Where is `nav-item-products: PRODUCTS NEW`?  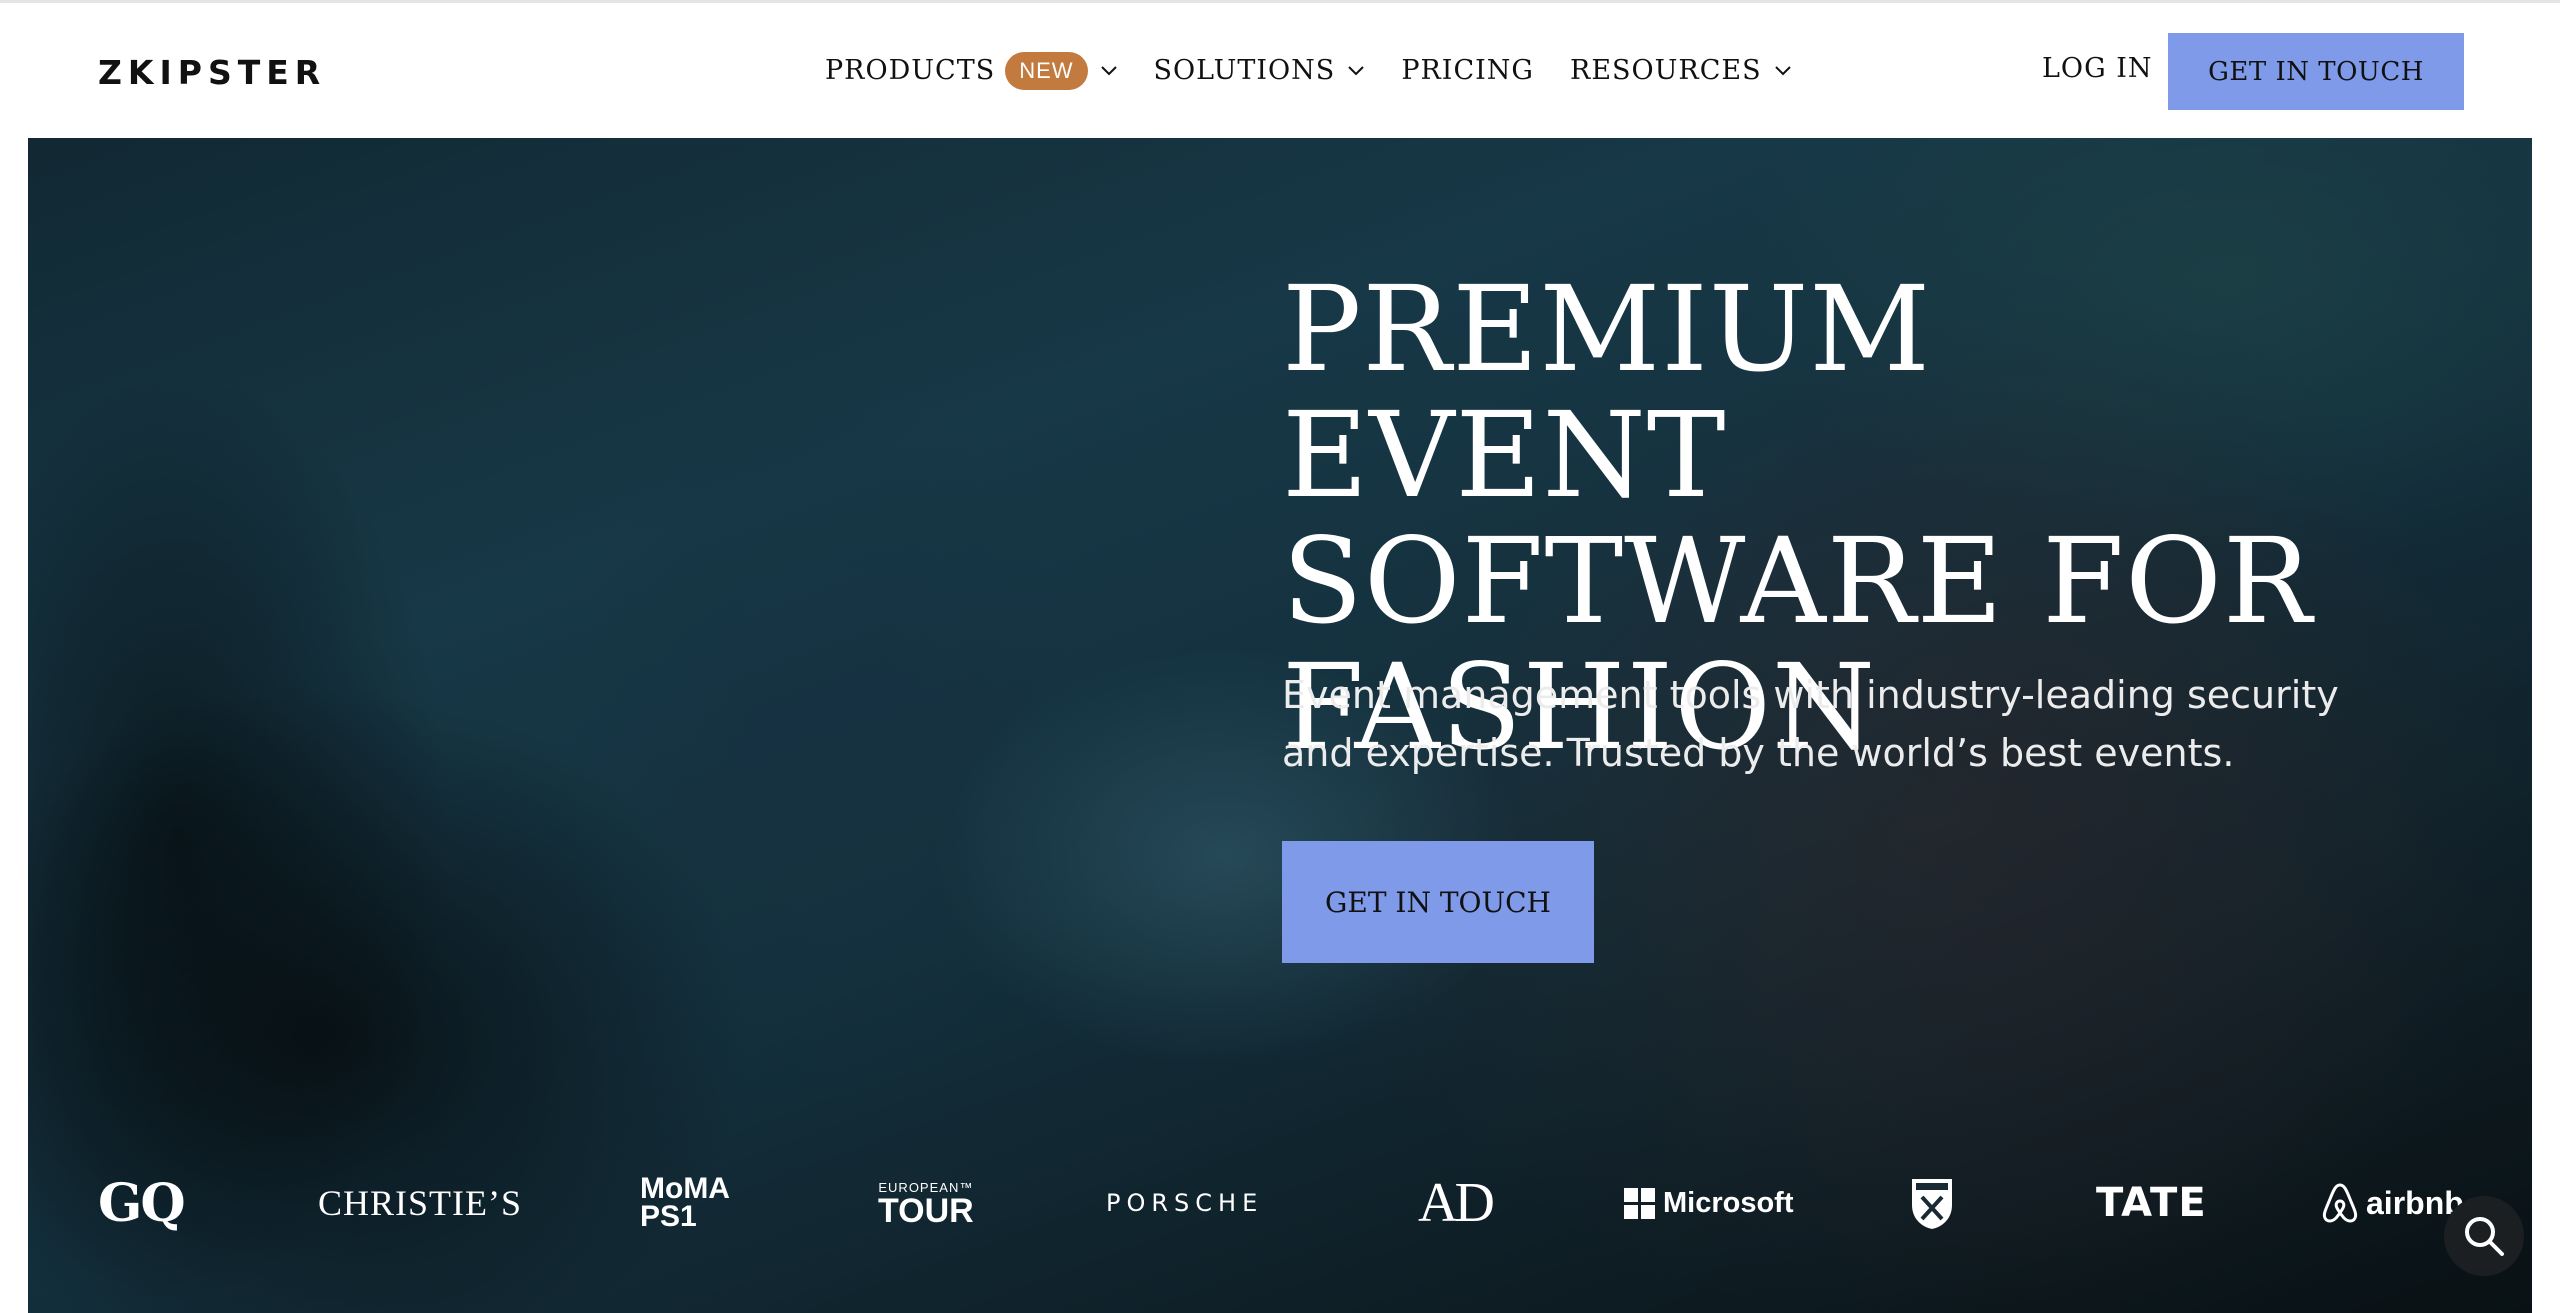
nav-item-products: PRODUCTS NEW is located at coordinates (971, 70).